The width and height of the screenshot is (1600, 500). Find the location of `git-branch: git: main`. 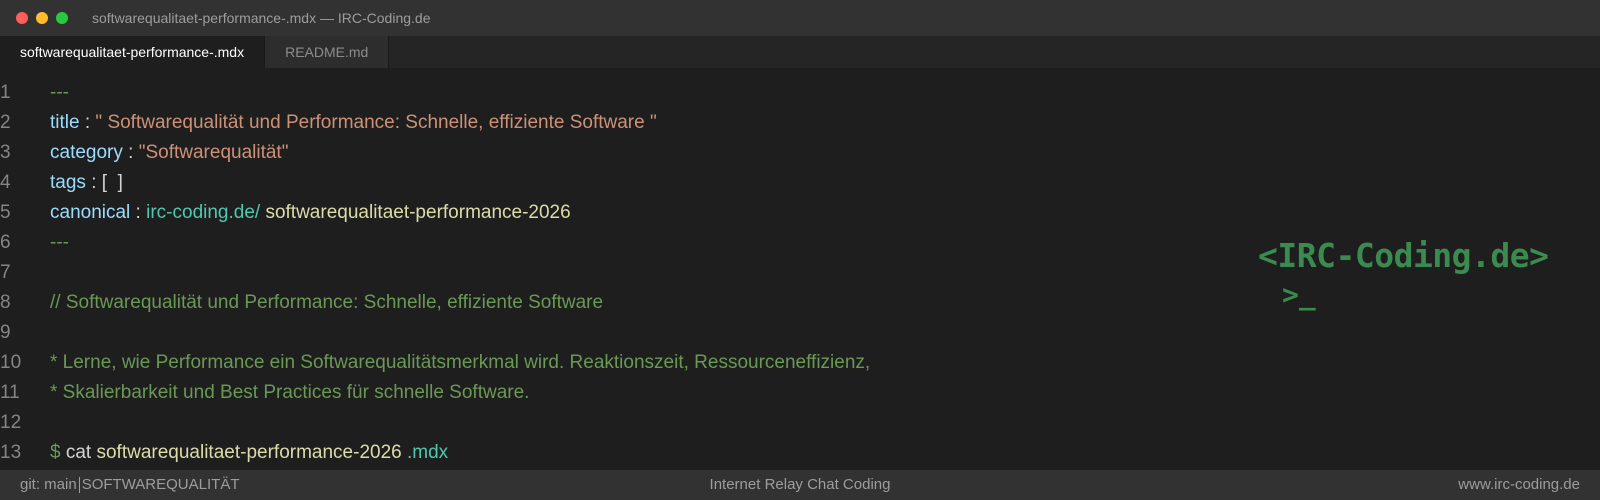

git-branch: git: main is located at coordinates (48, 484).